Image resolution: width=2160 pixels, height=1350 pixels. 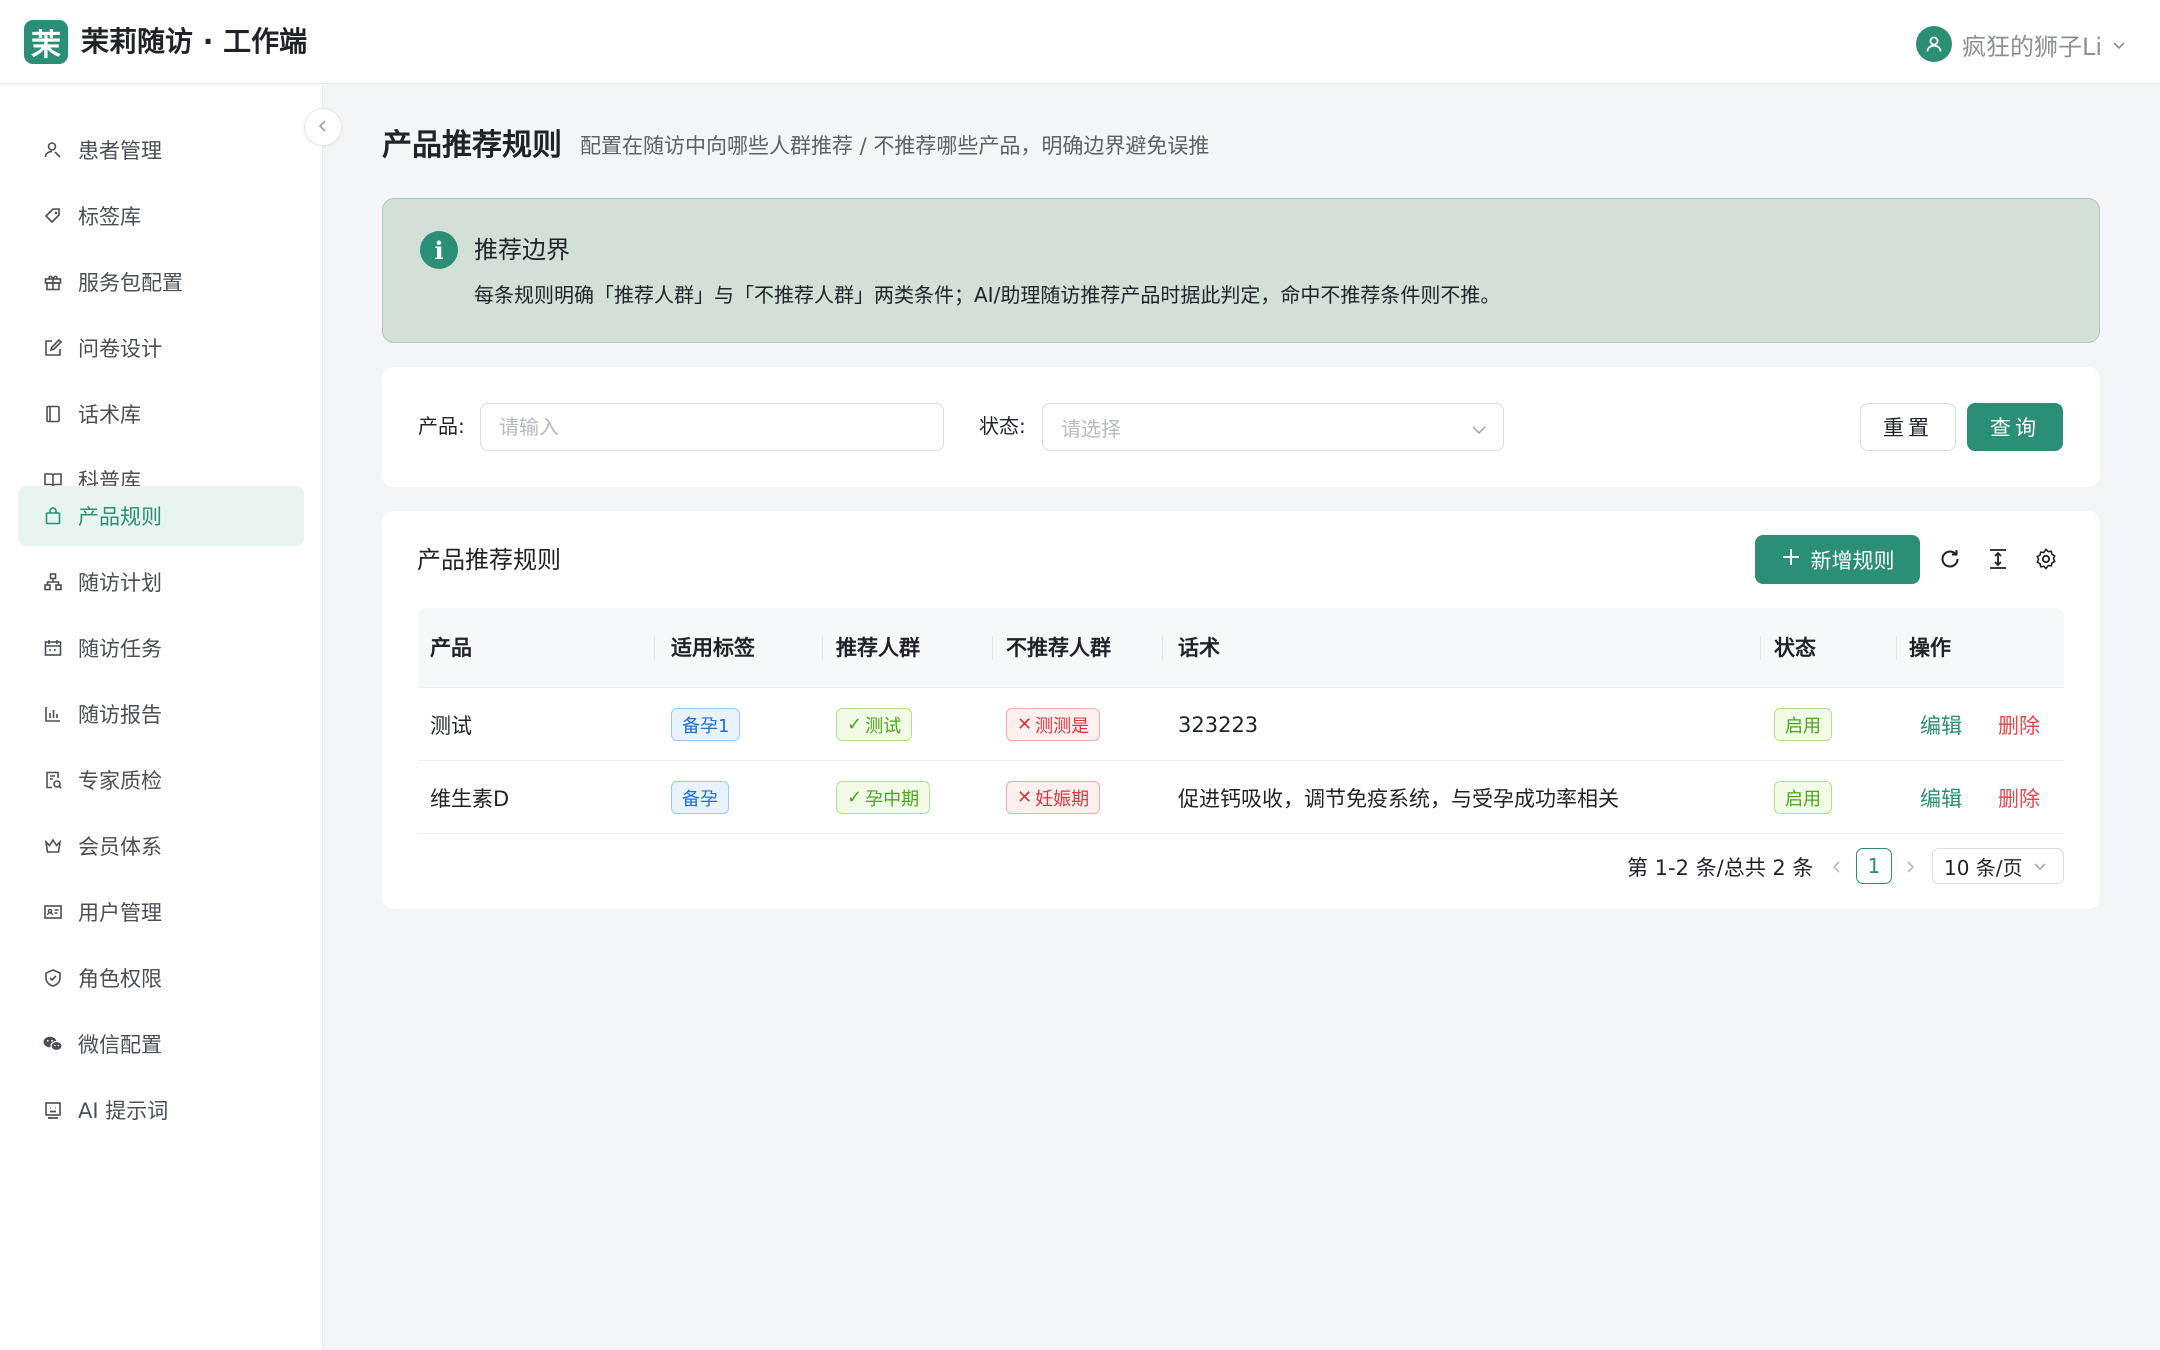 I want to click on sidebar-item-product-rules: 产品规则, so click(x=161, y=516).